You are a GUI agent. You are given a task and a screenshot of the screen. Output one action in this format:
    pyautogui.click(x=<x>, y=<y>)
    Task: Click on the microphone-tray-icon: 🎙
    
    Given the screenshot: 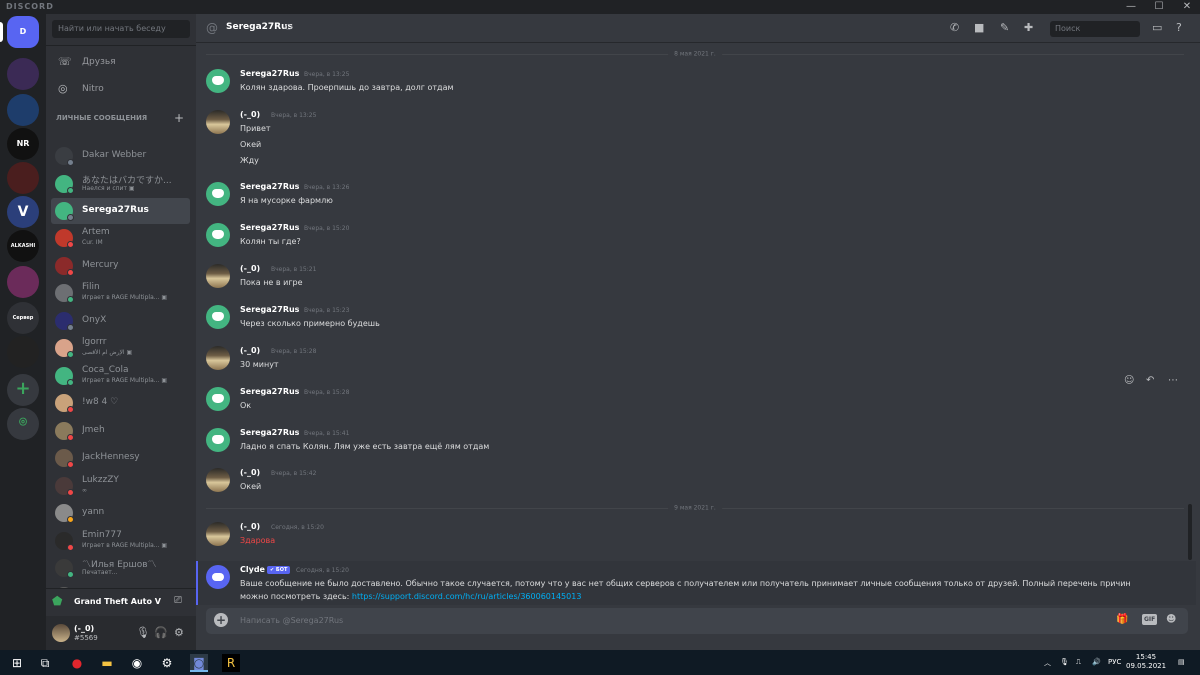 What is the action you would take?
    pyautogui.click(x=1064, y=662)
    